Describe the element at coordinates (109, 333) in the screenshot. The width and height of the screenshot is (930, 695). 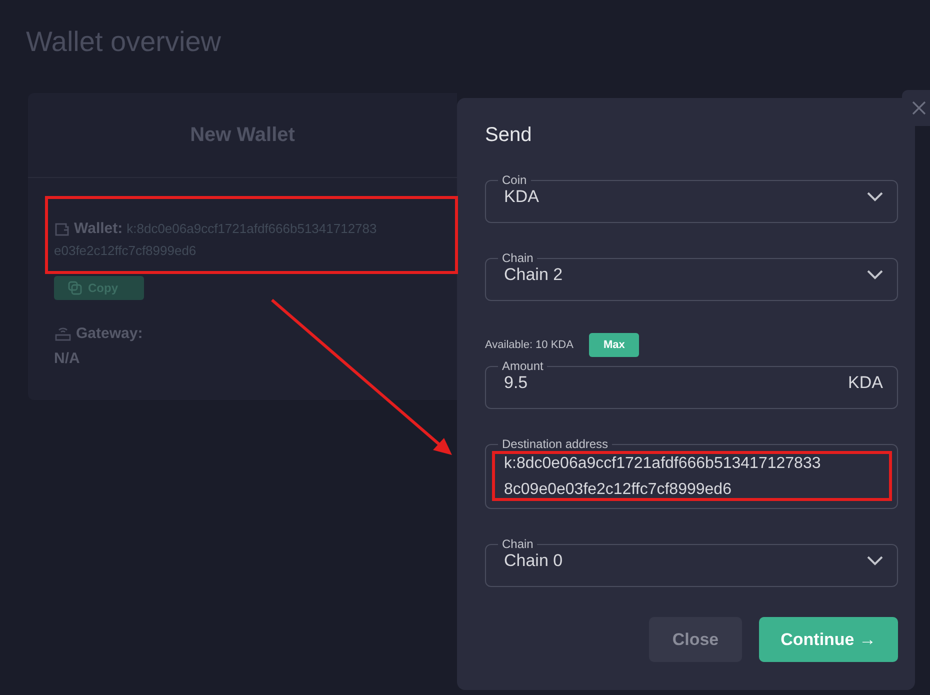
I see `gateway-label: Gateway:` at that location.